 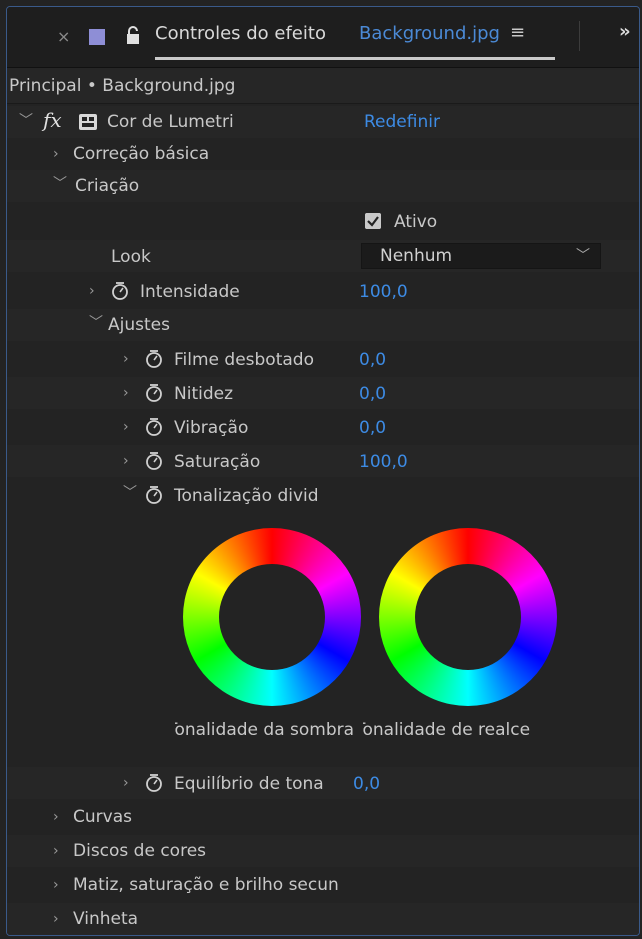 I want to click on panel-title: Controles do efeito, so click(x=240, y=33).